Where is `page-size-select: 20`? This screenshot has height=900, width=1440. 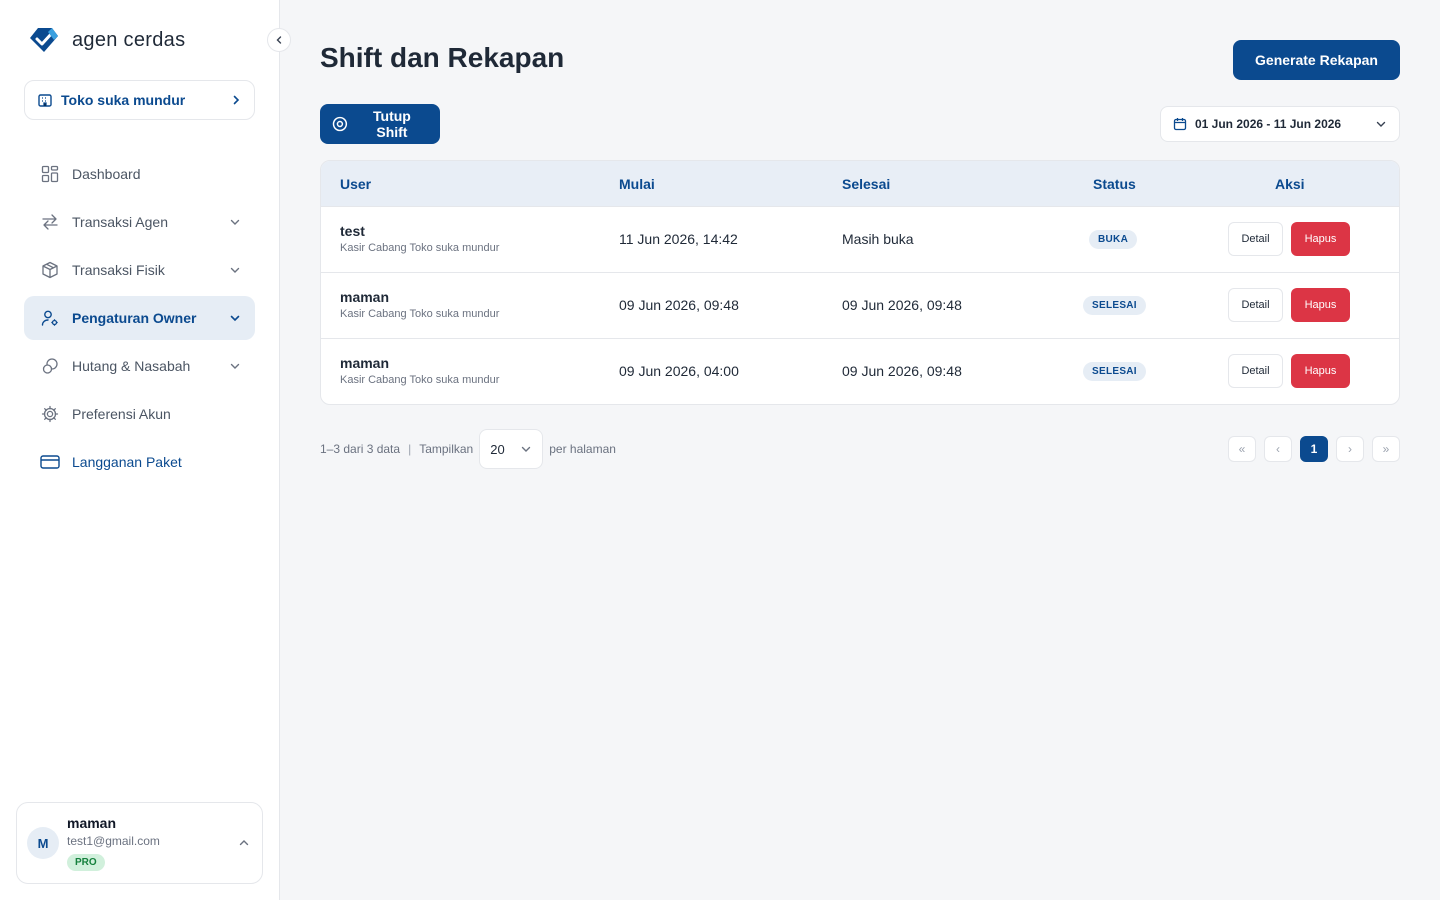 page-size-select: 20 is located at coordinates (511, 449).